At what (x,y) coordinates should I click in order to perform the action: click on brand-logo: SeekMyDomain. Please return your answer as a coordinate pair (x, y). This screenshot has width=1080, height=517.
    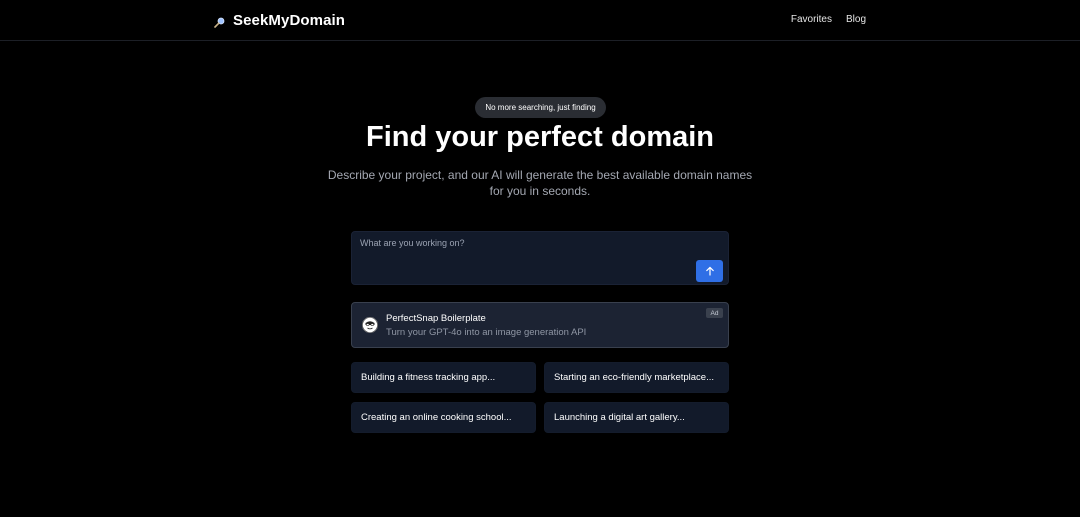
    Looking at the image, I should click on (279, 20).